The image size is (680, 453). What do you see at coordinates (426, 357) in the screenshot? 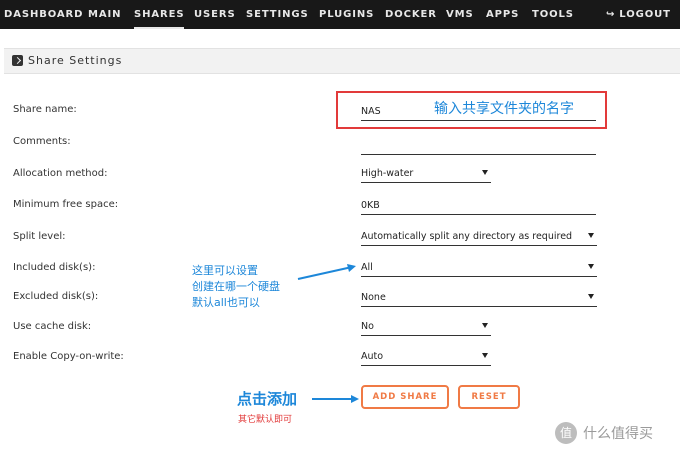
I see `copy-on-write-select: Auto` at bounding box center [426, 357].